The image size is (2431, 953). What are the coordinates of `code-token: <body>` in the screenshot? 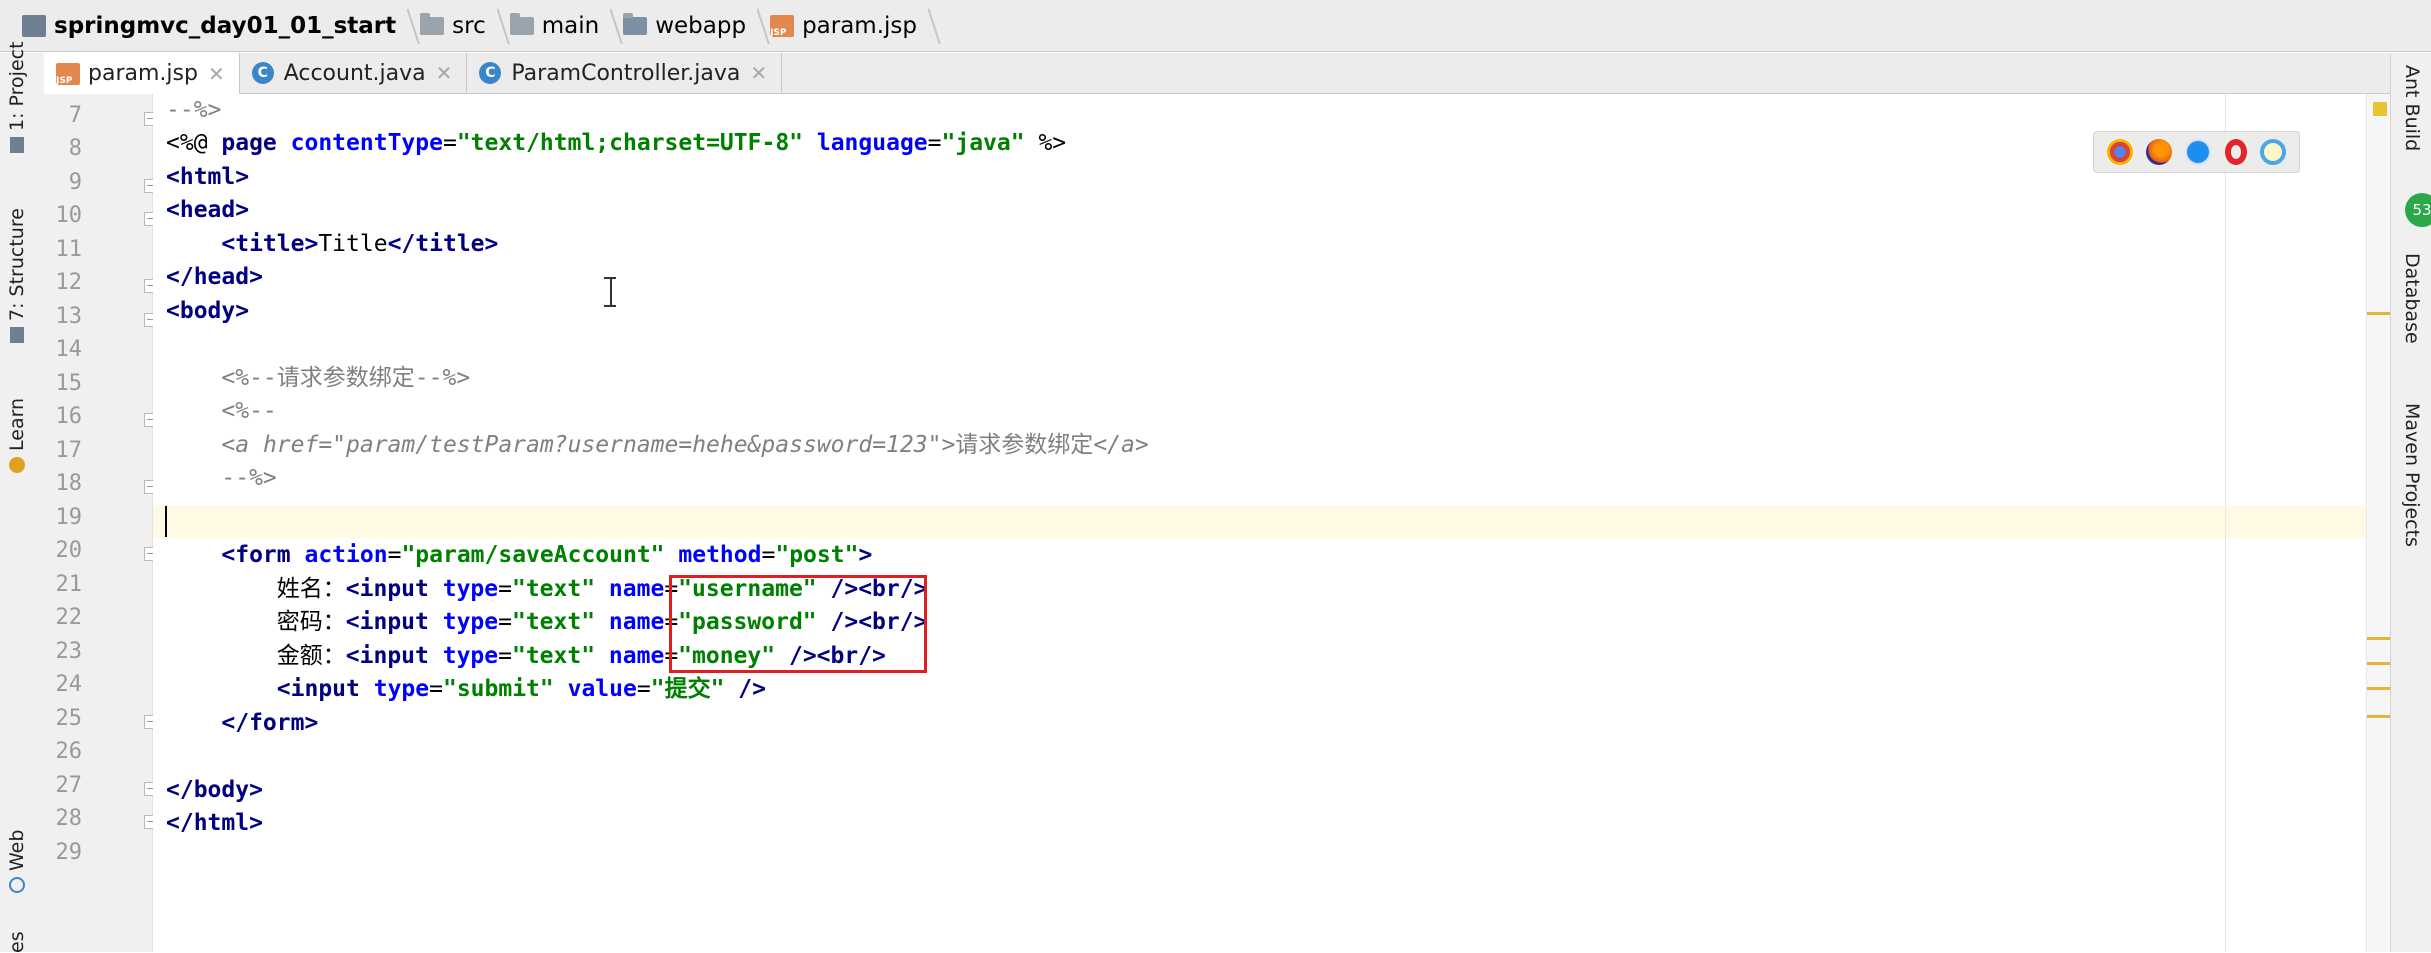 It's located at (208, 311).